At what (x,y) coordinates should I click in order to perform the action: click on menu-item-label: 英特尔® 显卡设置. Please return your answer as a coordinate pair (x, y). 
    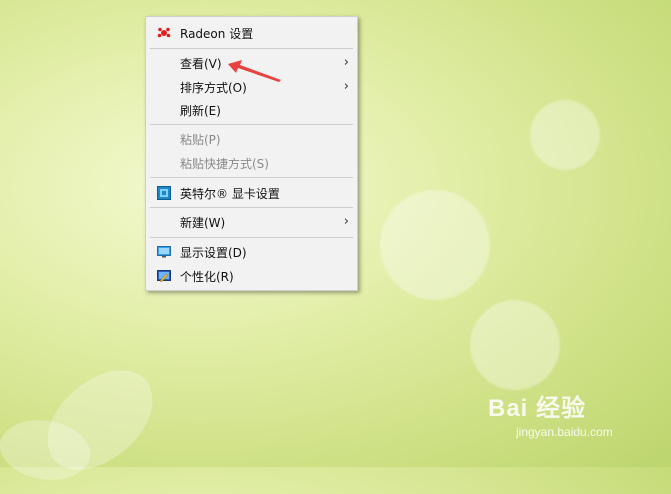
    Looking at the image, I should click on (230, 193).